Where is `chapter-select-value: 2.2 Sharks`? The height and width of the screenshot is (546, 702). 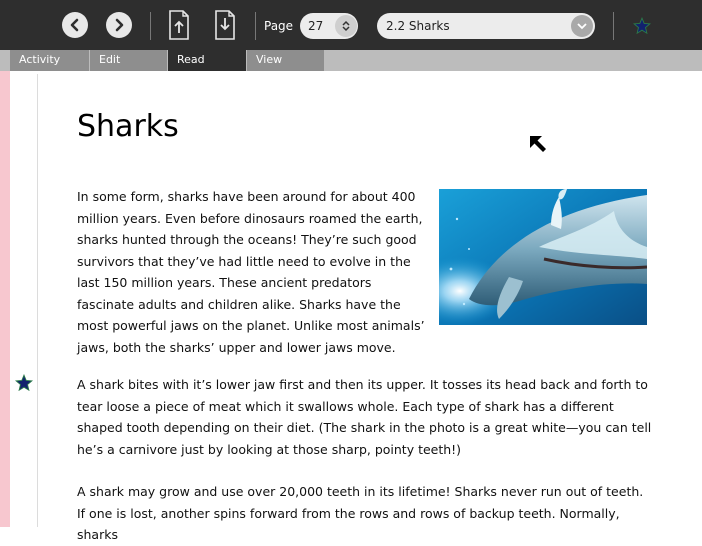 chapter-select-value: 2.2 Sharks is located at coordinates (418, 26).